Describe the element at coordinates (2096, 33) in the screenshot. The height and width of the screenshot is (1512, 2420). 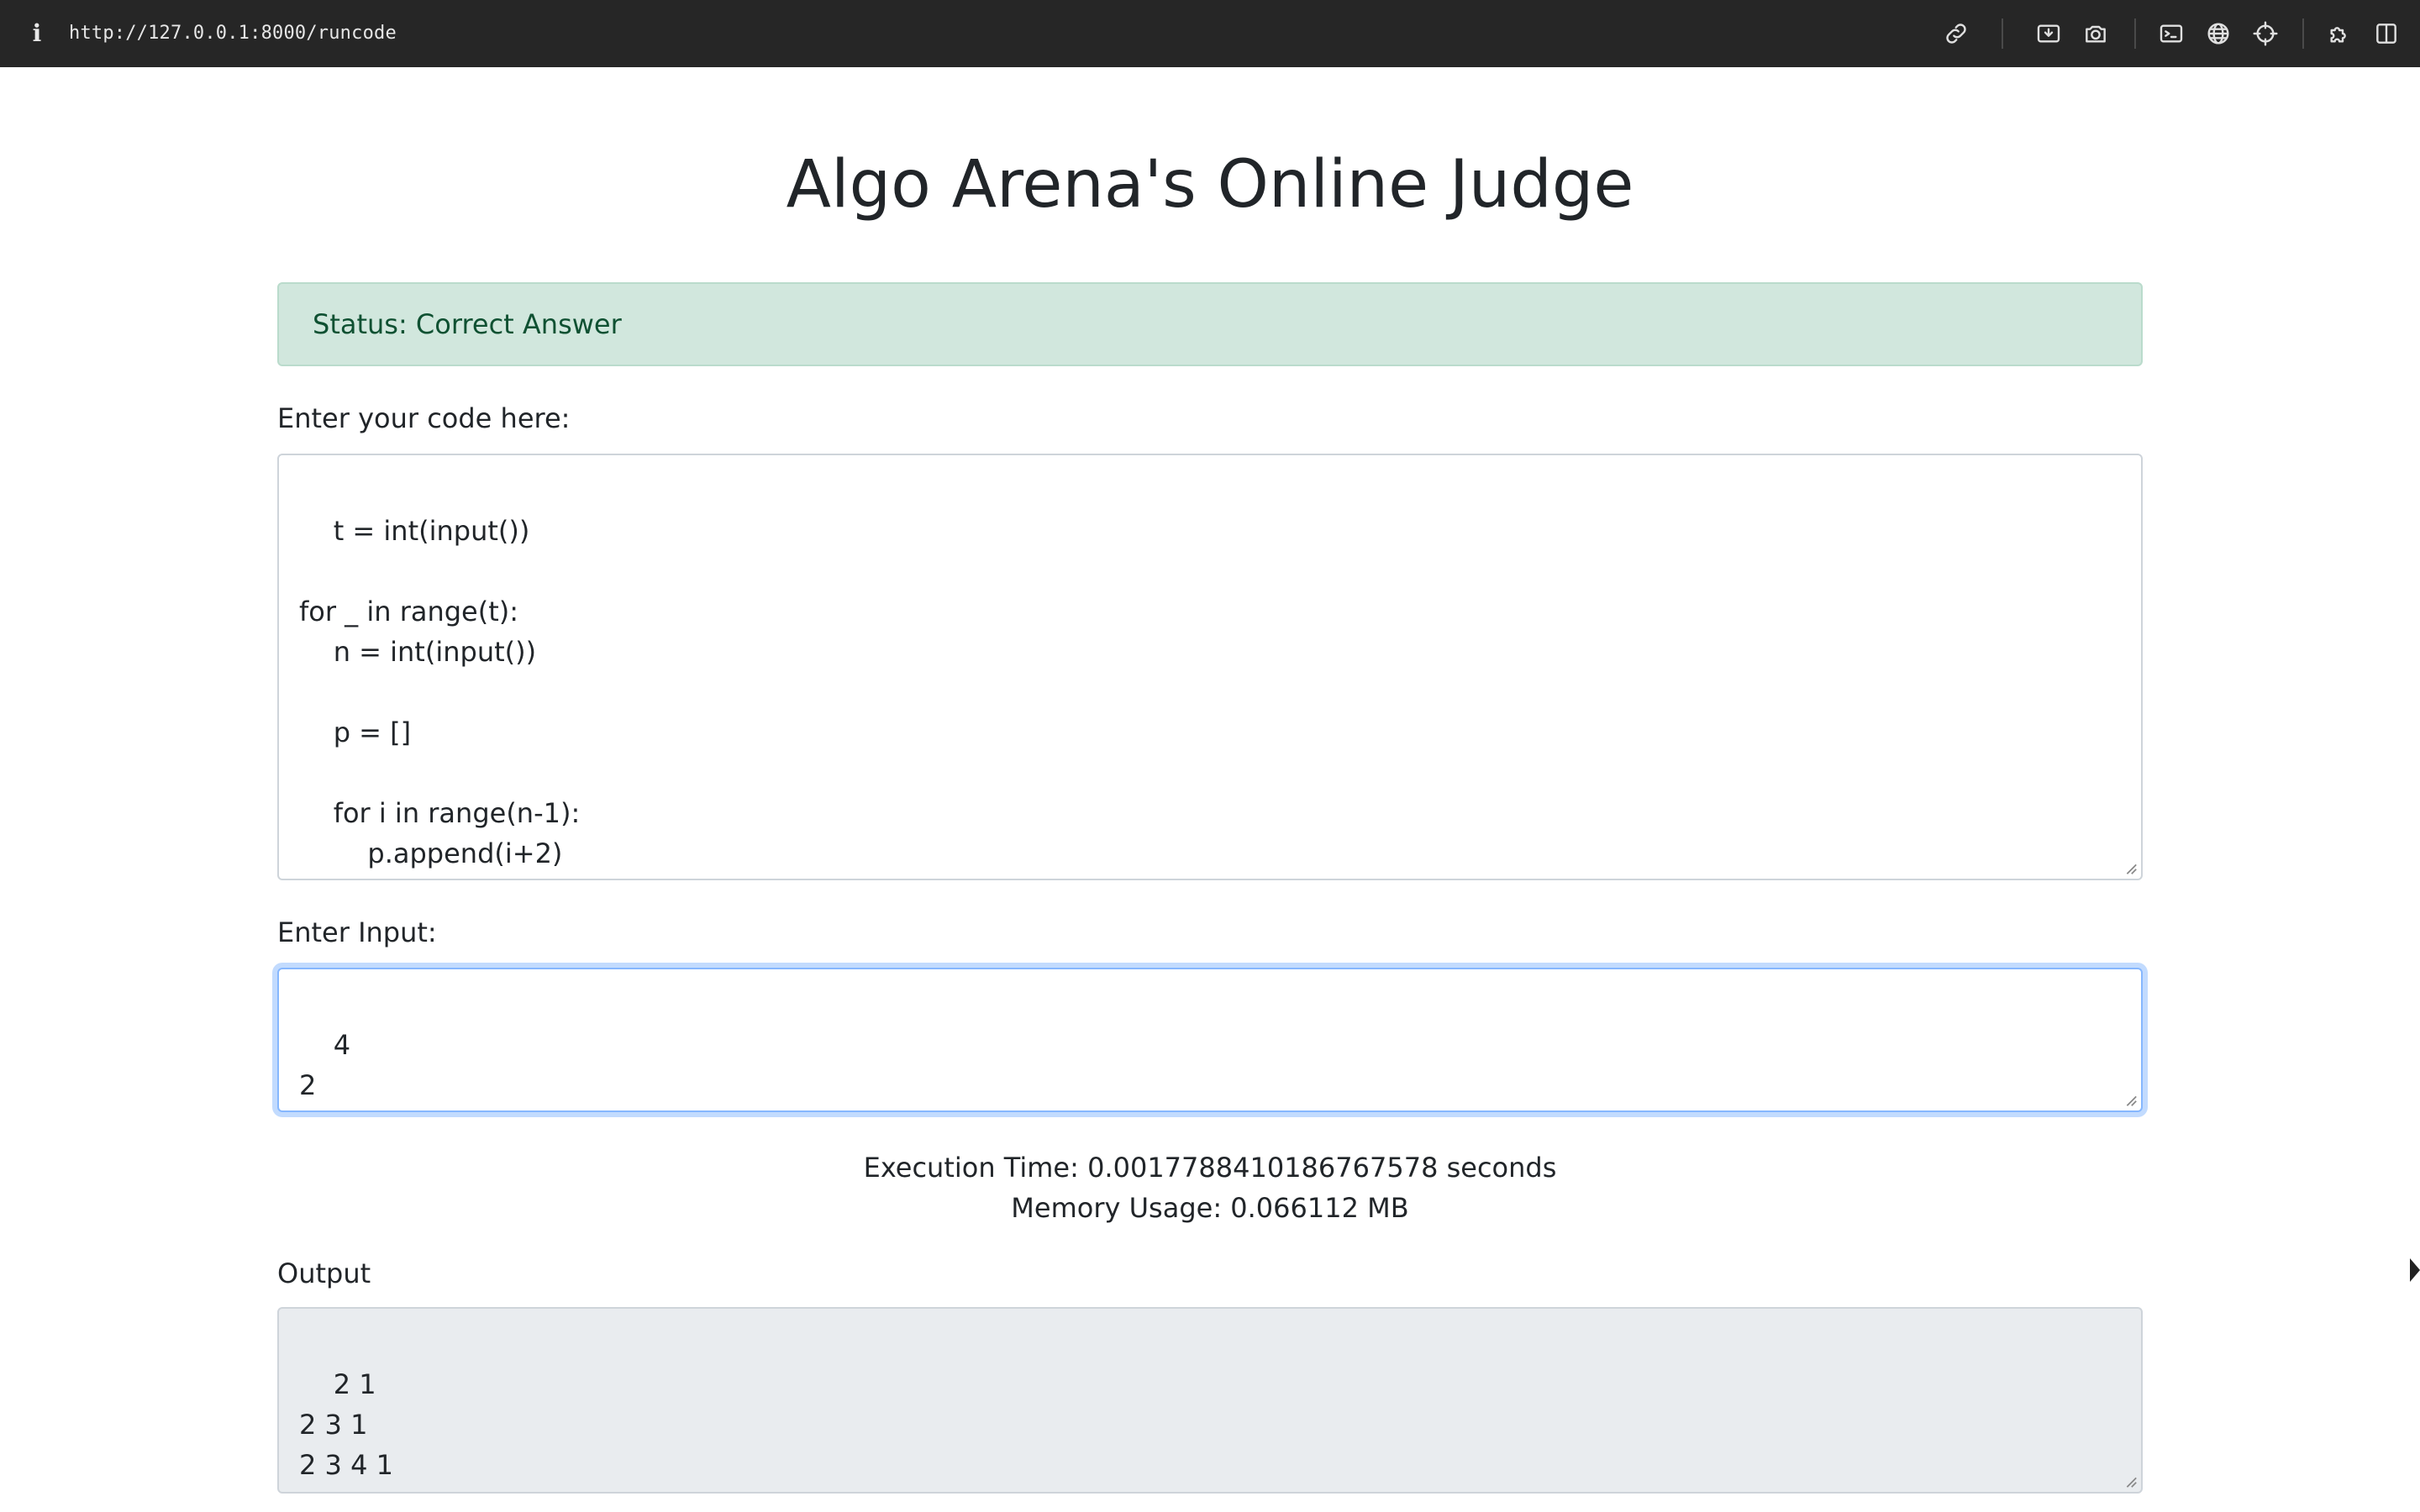
I see `camera-icon` at that location.